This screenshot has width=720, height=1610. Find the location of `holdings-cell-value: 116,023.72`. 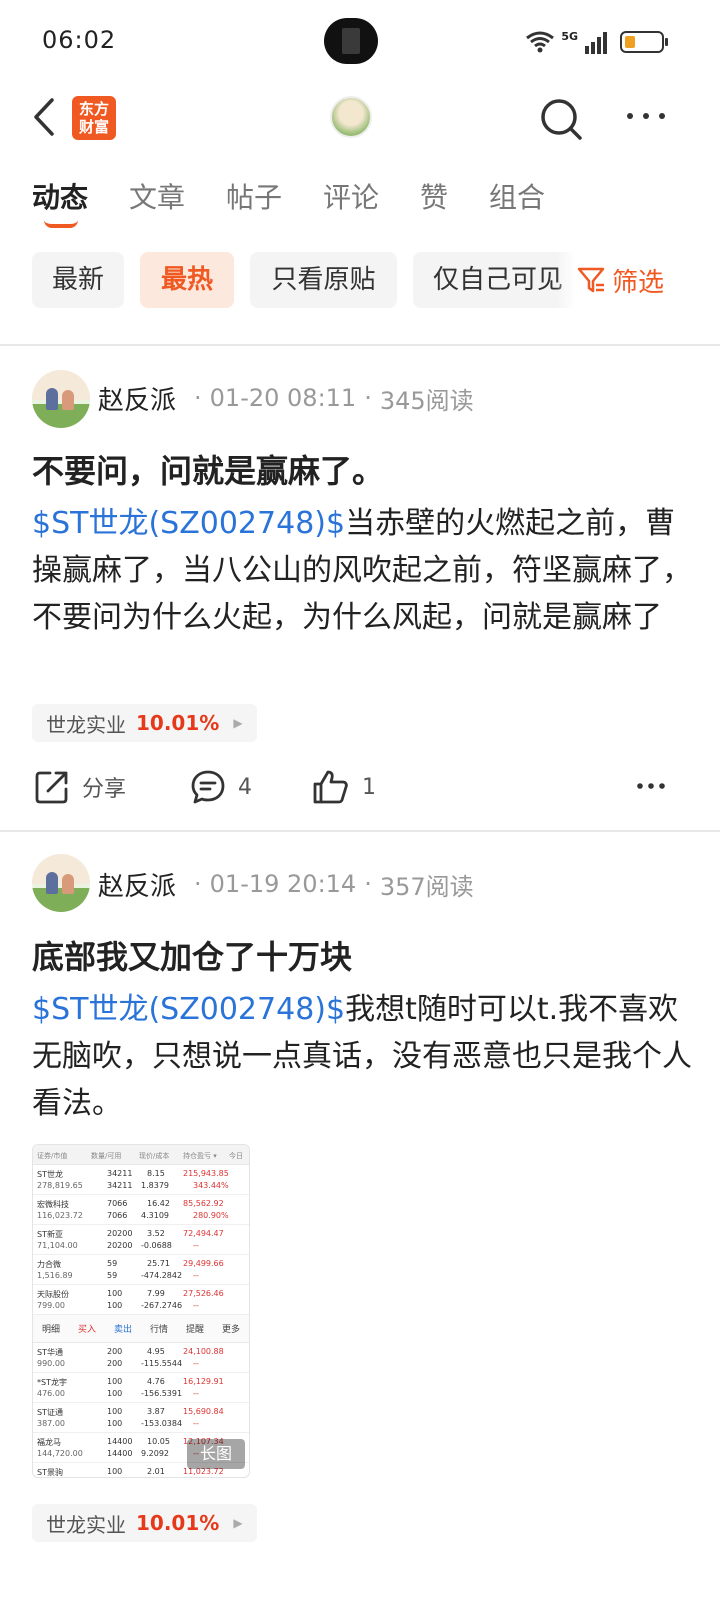

holdings-cell-value: 116,023.72 is located at coordinates (60, 1215).